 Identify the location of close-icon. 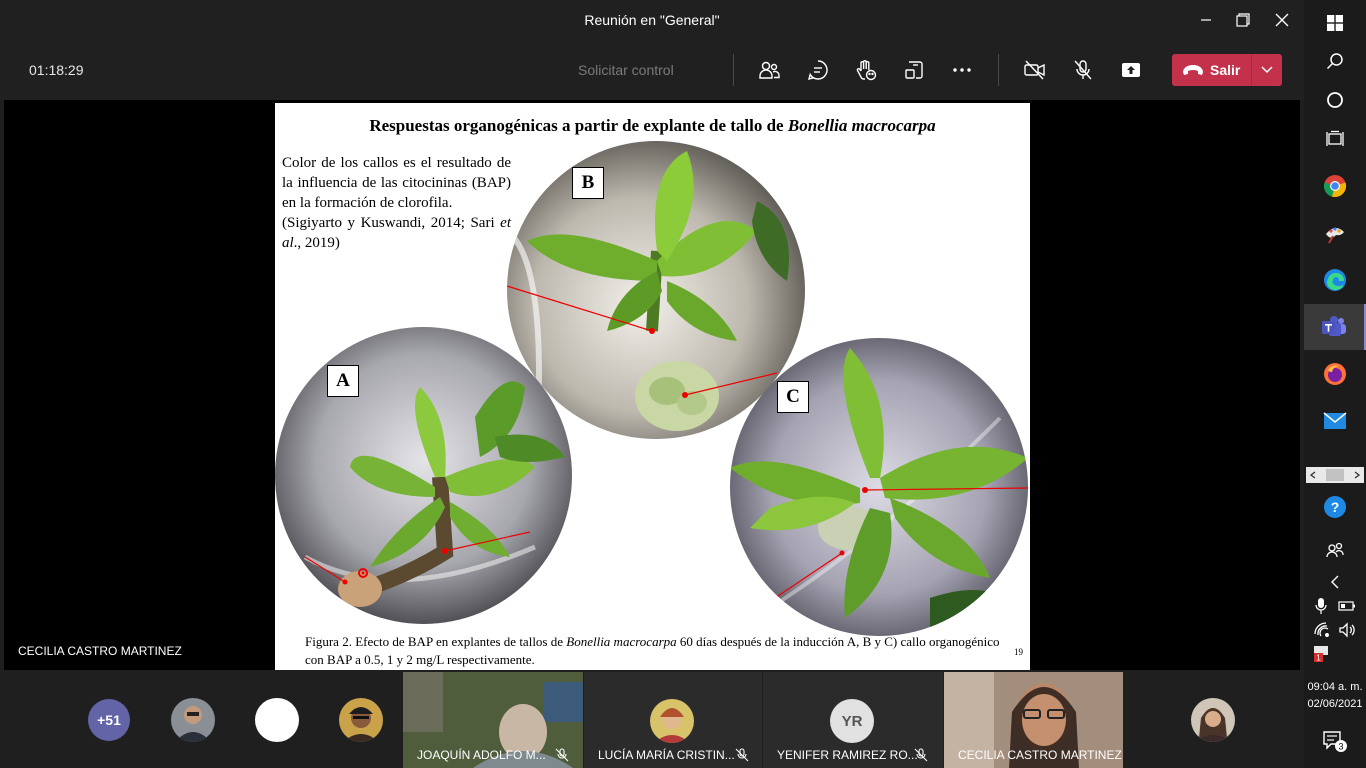
(1282, 20).